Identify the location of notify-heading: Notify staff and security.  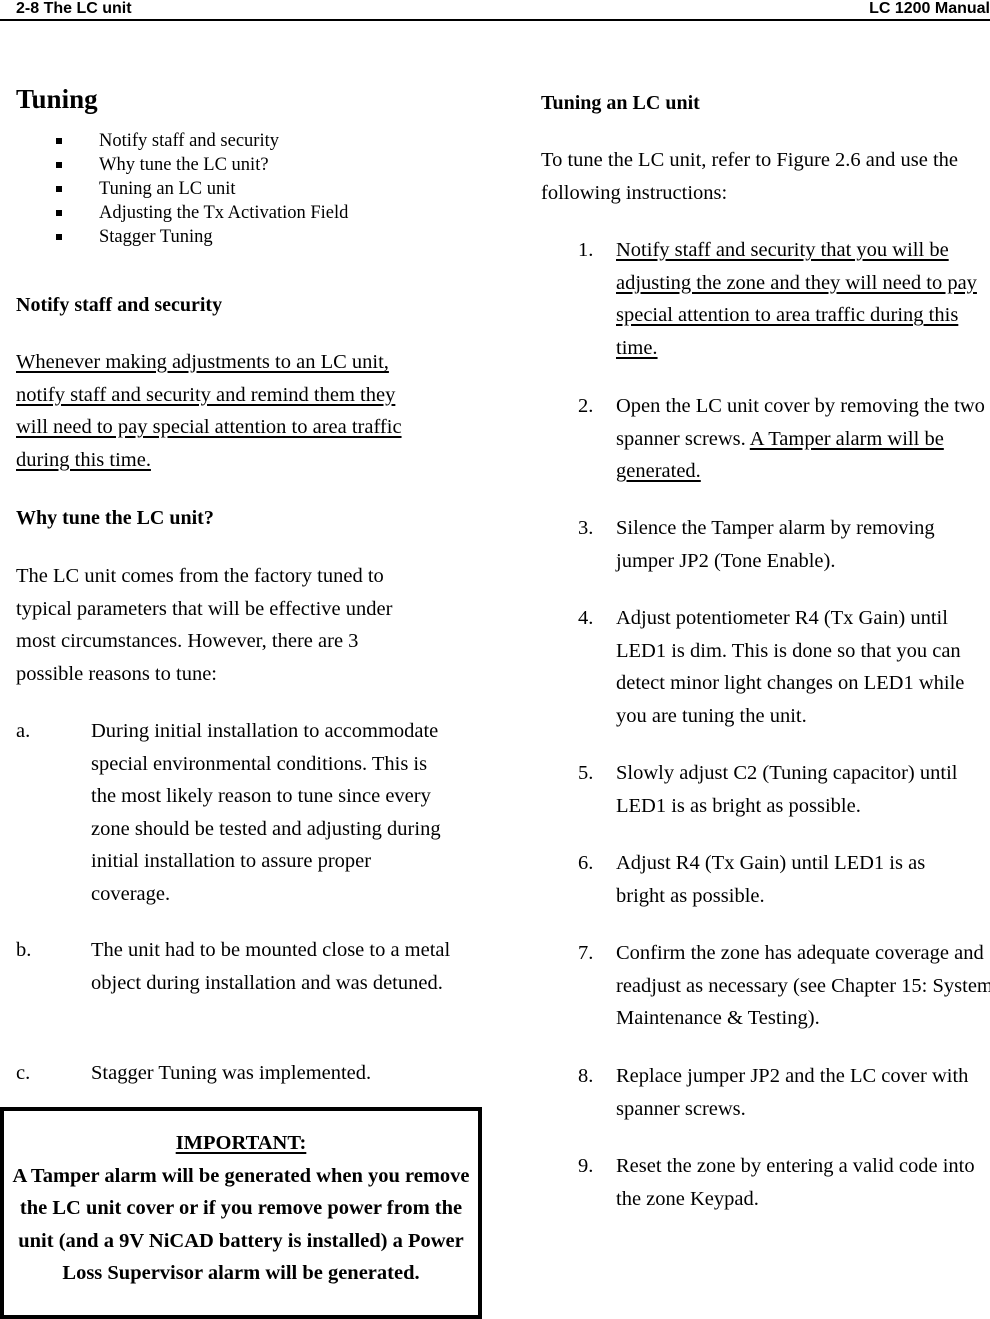
(119, 305).